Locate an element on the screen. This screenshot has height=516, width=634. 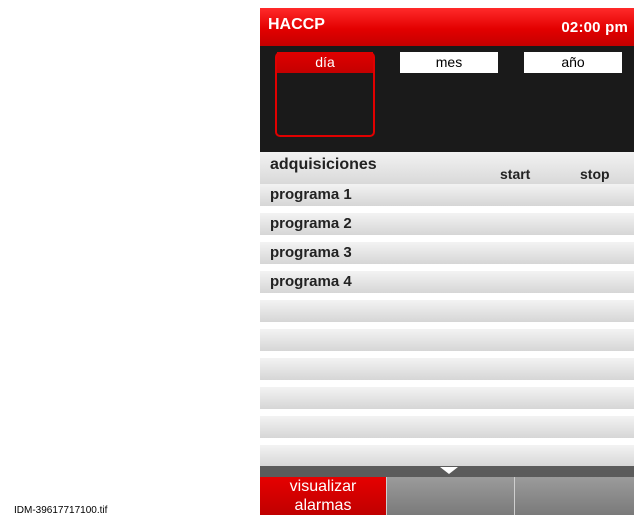
program-label: programa 1 is located at coordinates (311, 194).